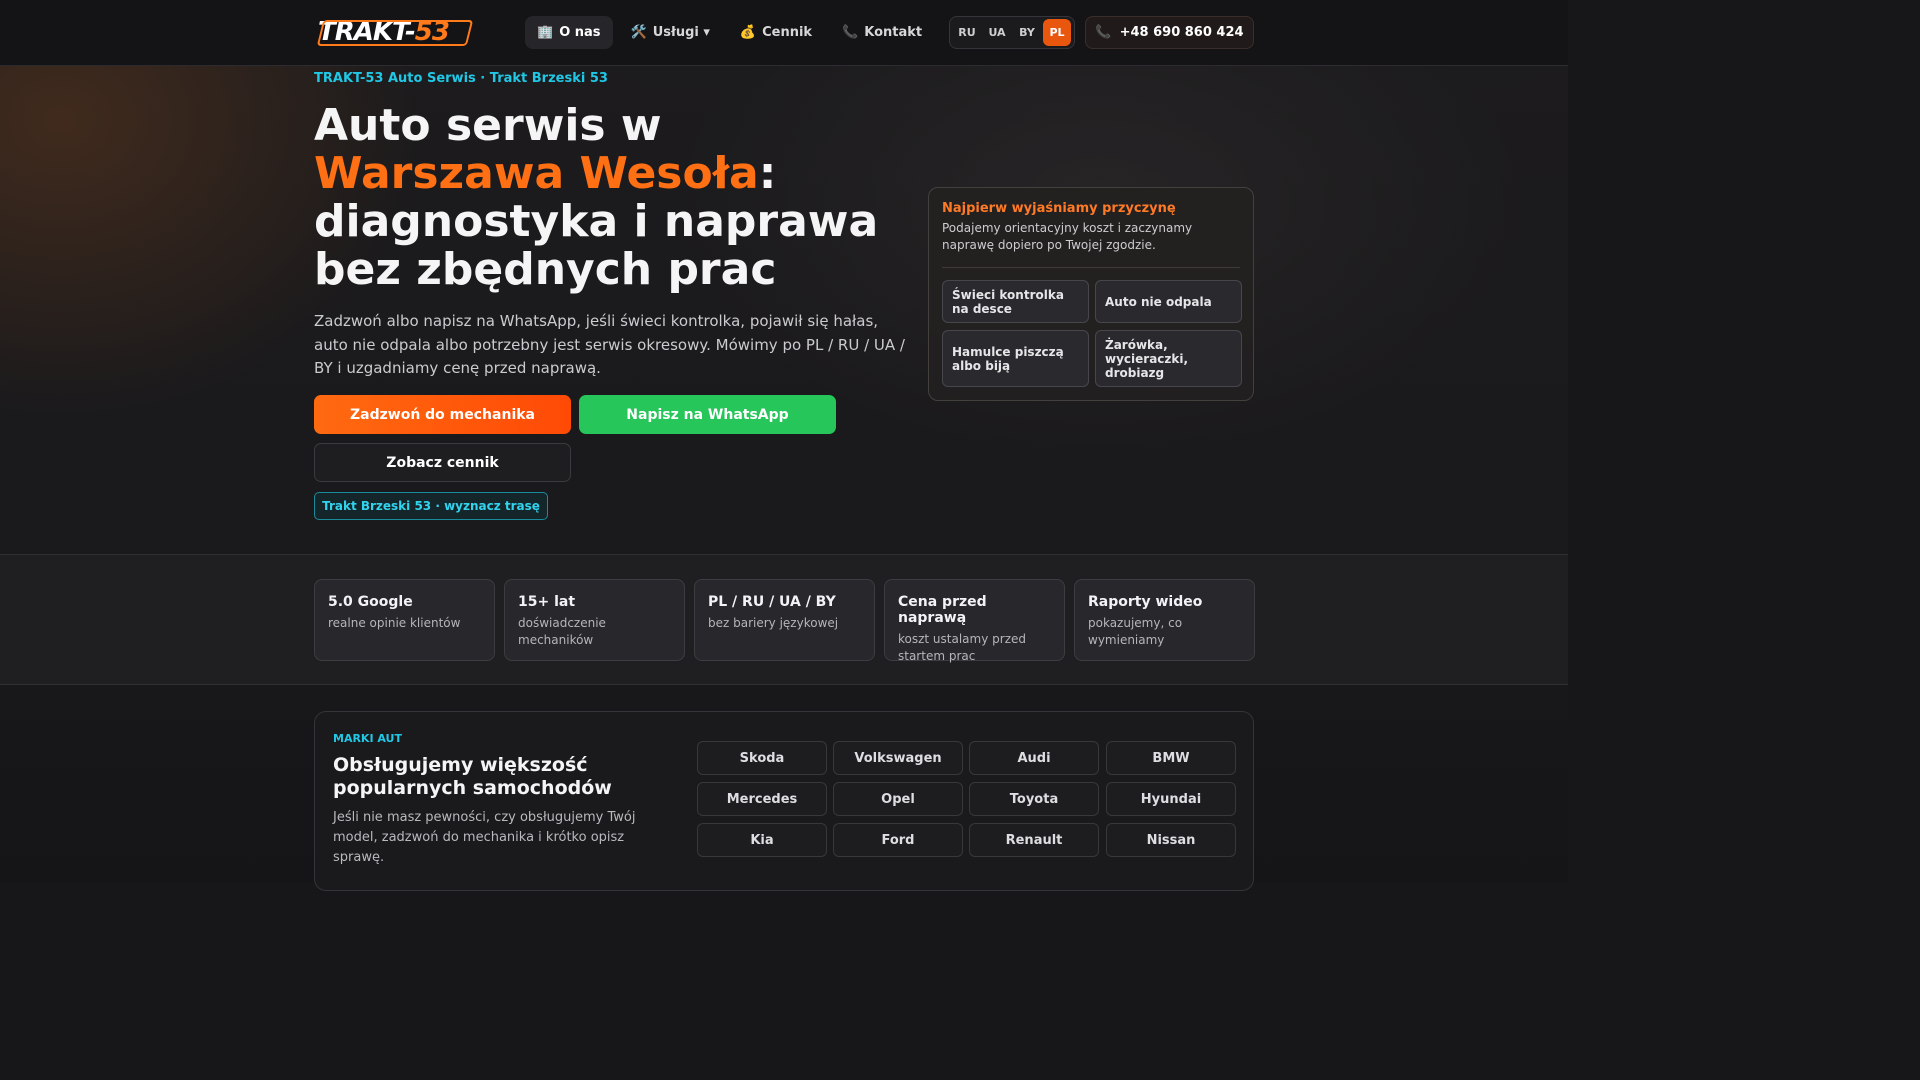 This screenshot has width=1920, height=1080. I want to click on brand-chip: Hyundai, so click(1171, 799).